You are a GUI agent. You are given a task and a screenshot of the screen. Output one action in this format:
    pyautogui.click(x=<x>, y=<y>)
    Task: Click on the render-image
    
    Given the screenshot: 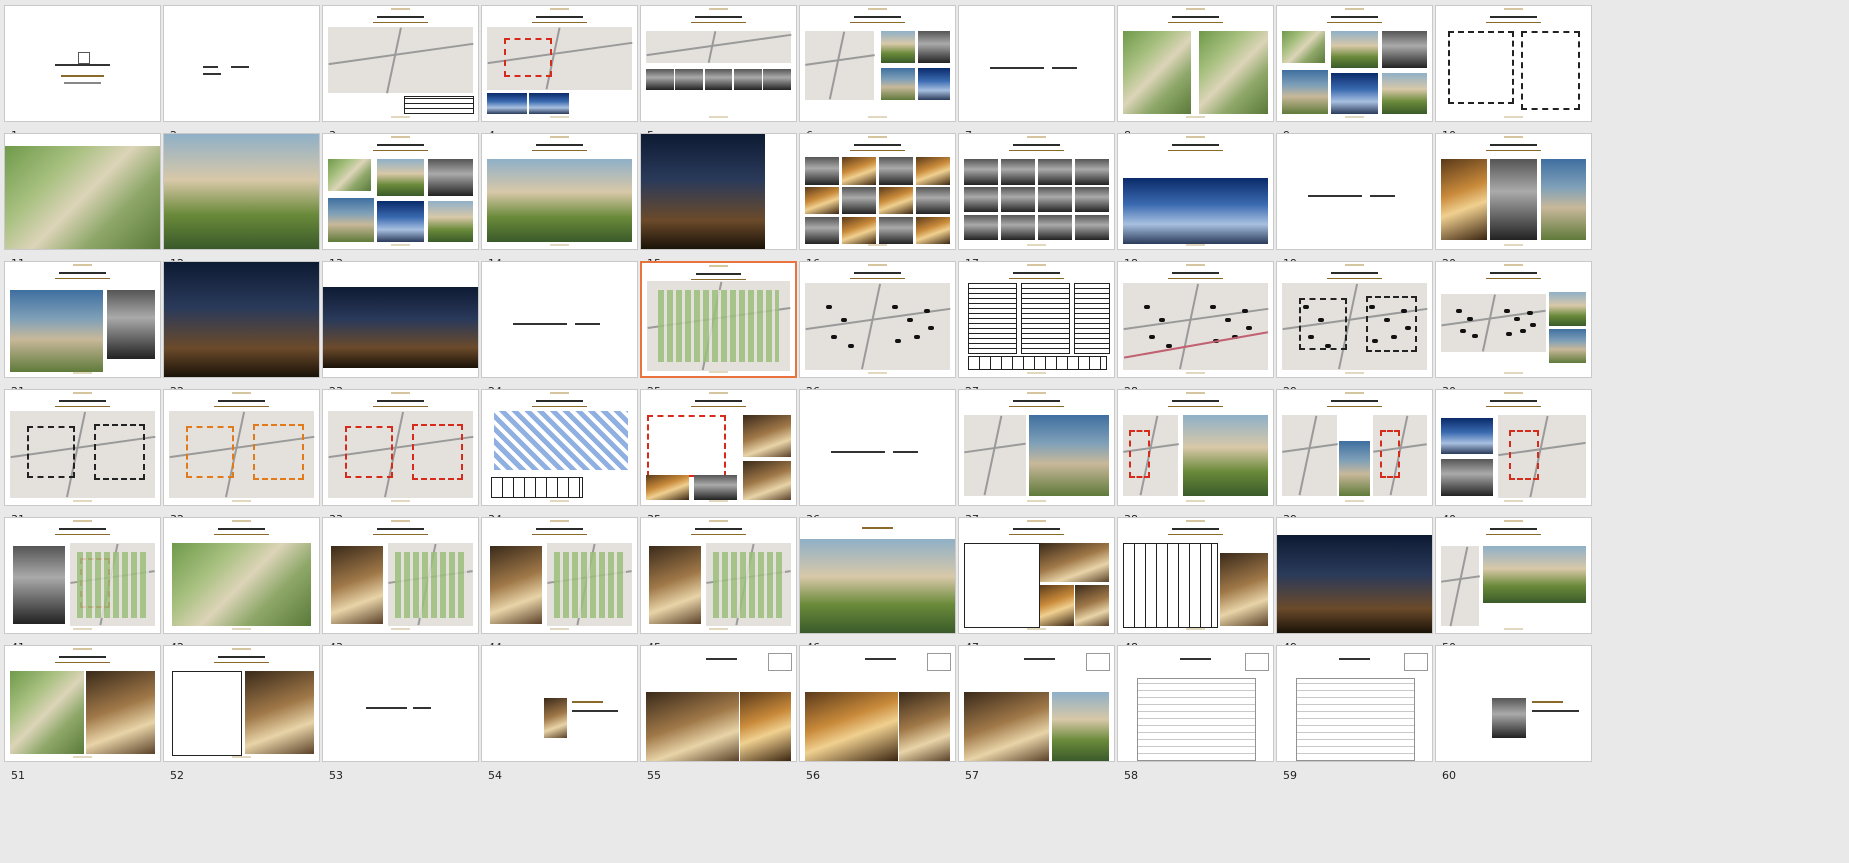 What is the action you would take?
    pyautogui.click(x=559, y=201)
    